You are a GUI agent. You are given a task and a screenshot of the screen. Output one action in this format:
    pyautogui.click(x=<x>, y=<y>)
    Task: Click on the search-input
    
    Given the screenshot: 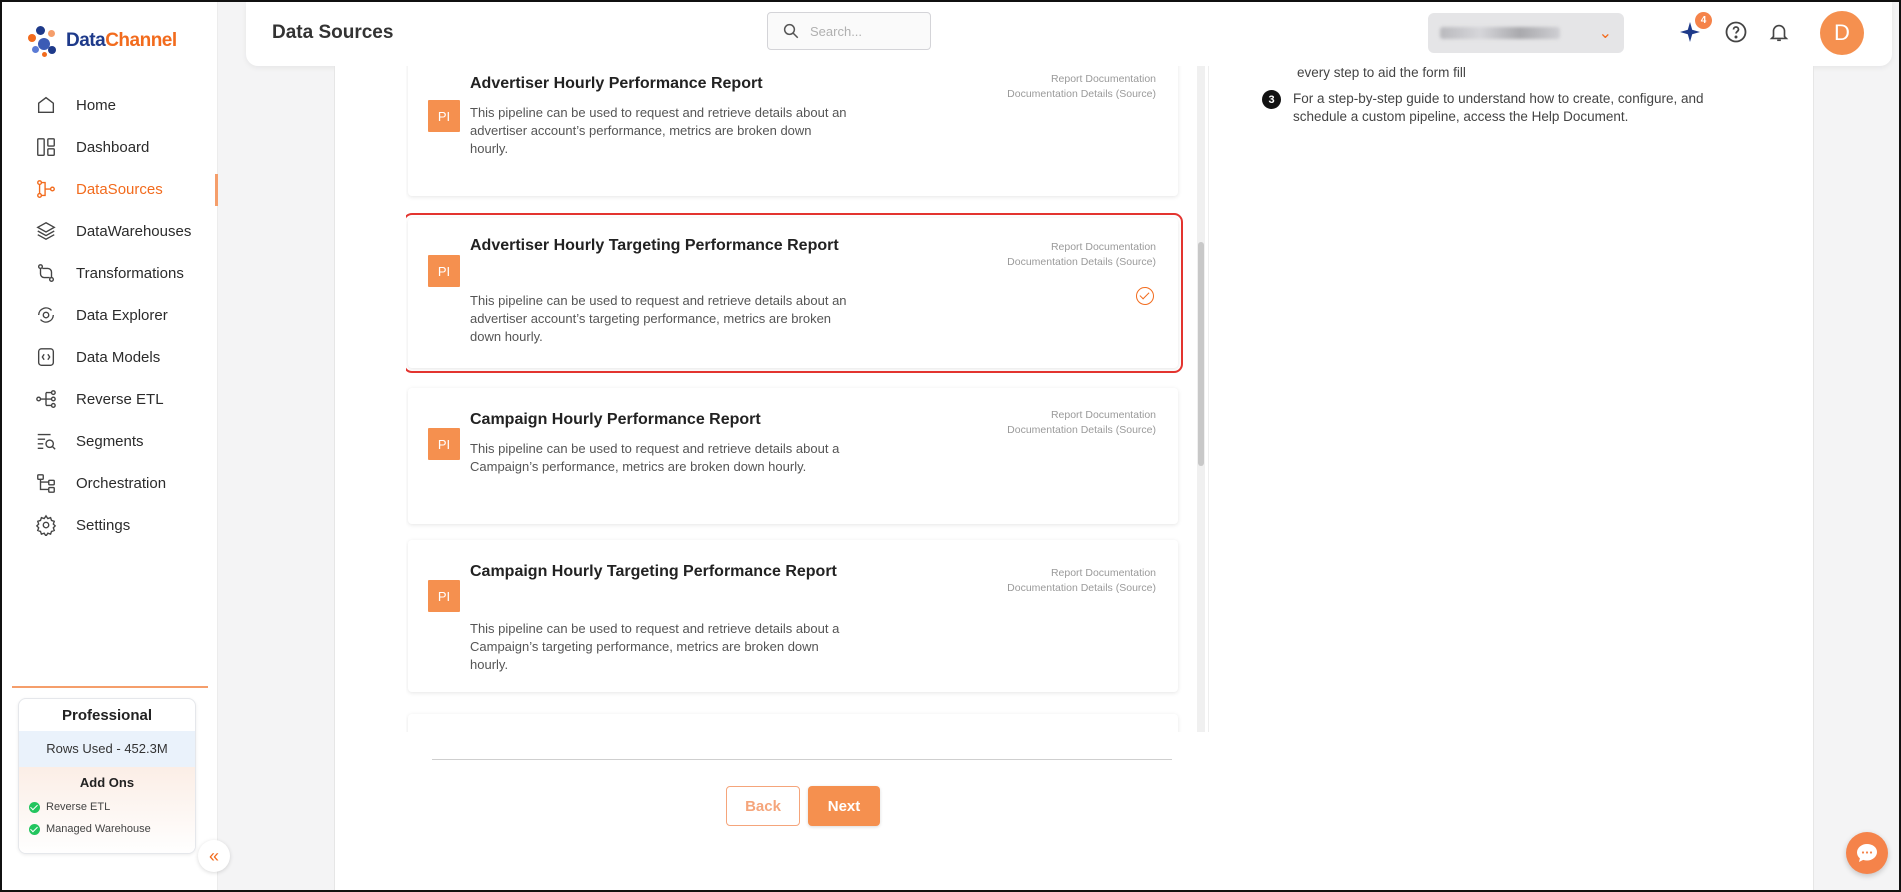 What is the action you would take?
    pyautogui.click(x=860, y=31)
    